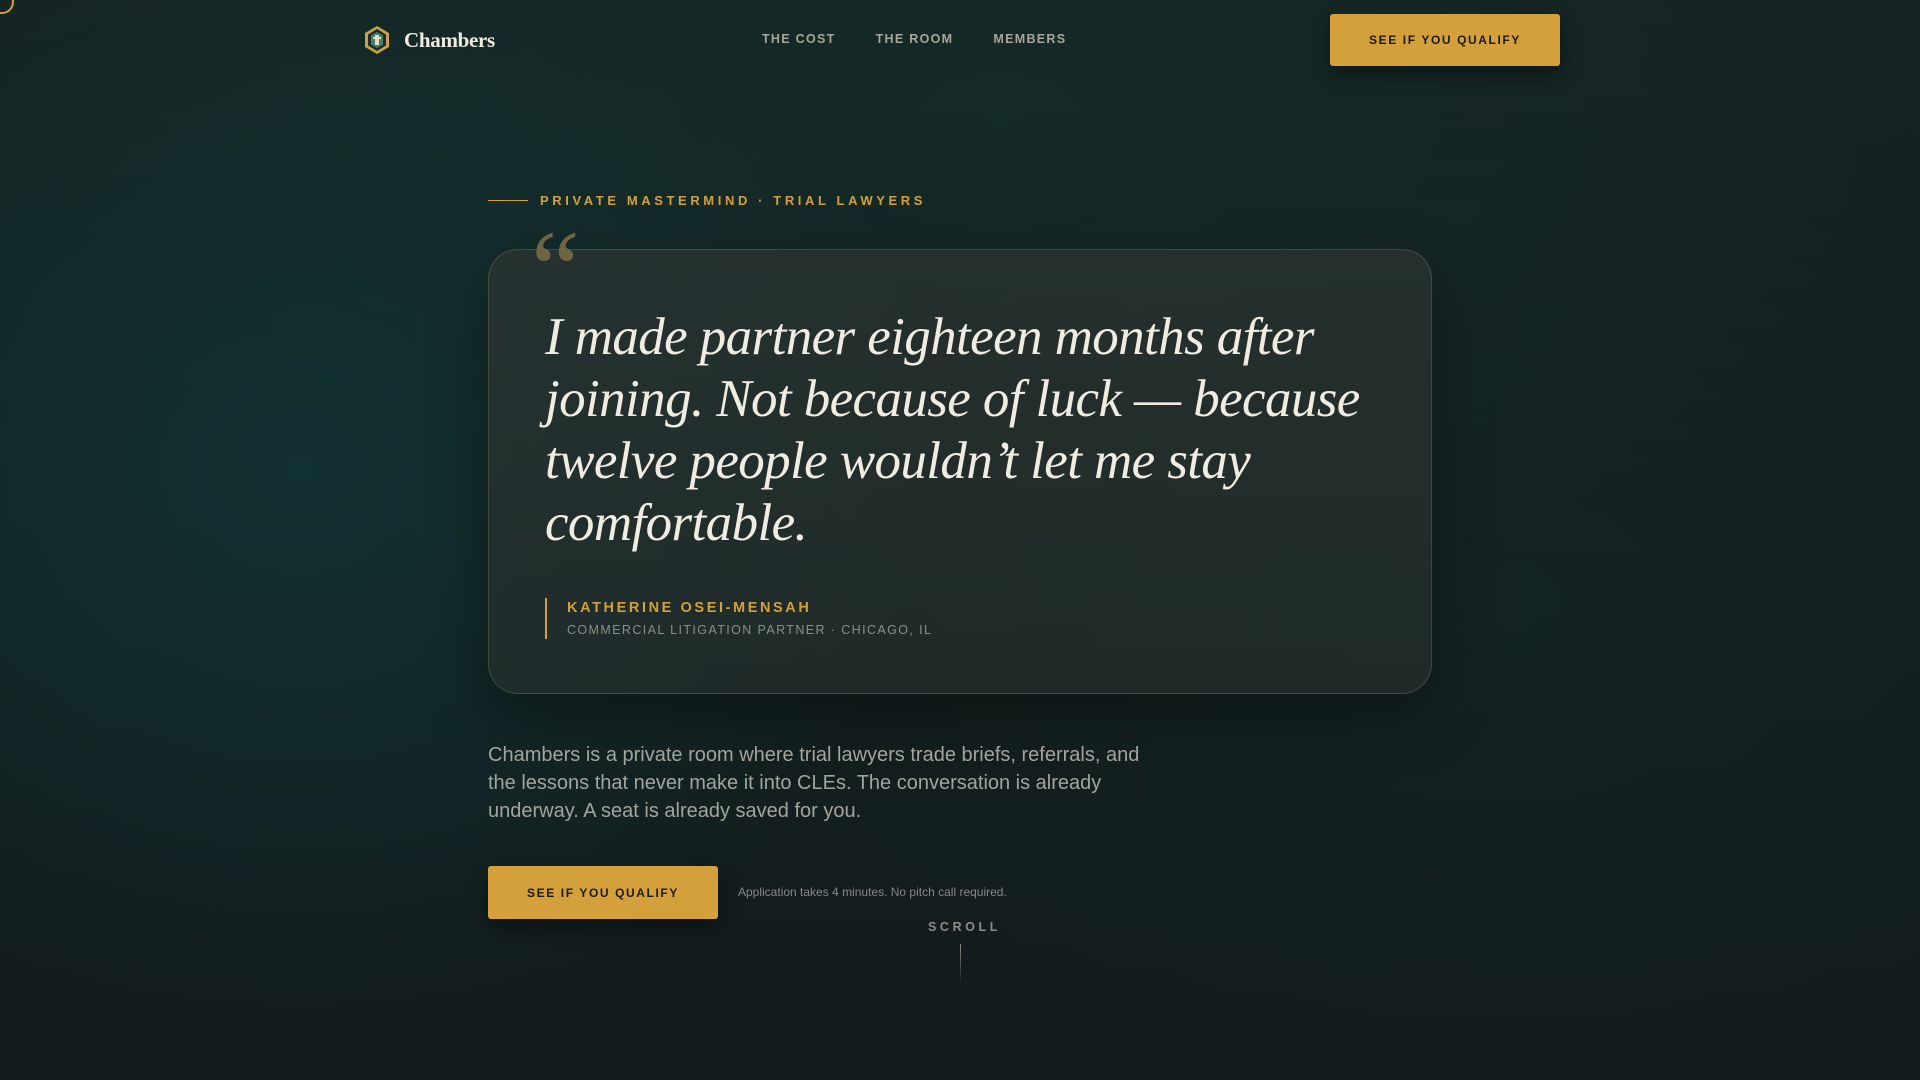  I want to click on eyebrow-rule, so click(508, 200).